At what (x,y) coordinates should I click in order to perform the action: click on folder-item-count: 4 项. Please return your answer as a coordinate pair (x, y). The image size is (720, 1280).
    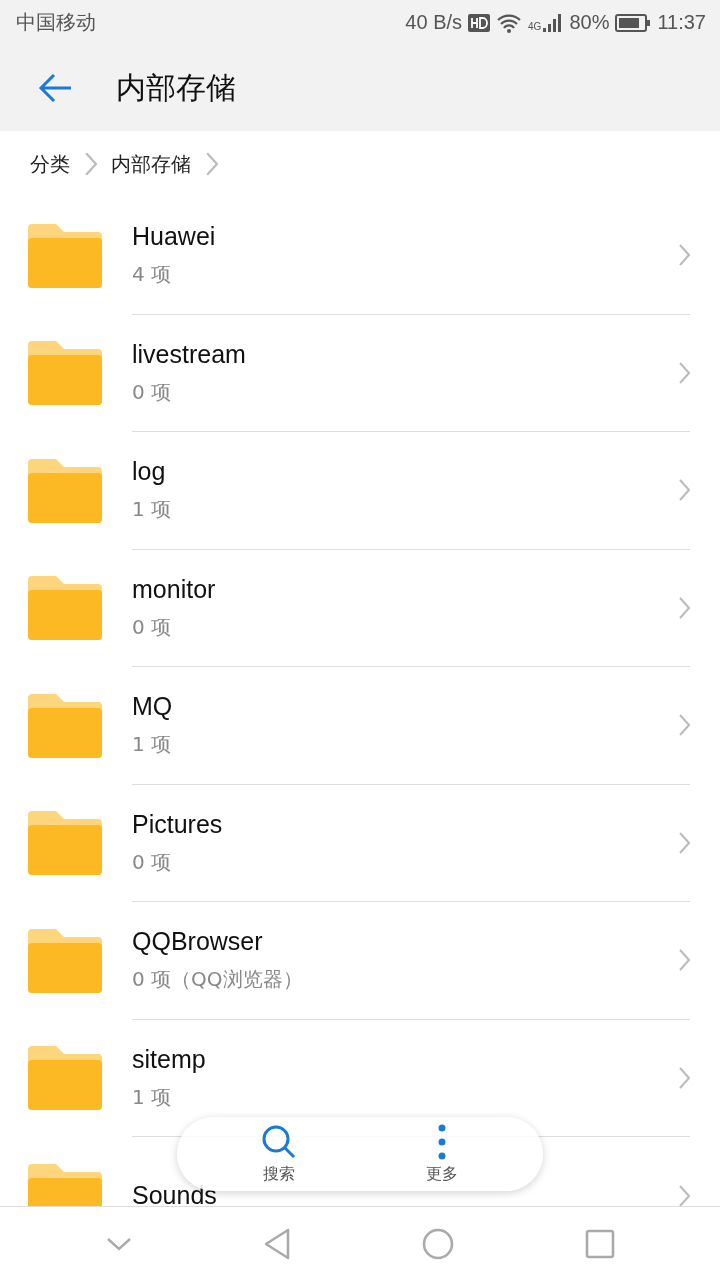
    Looking at the image, I should click on (152, 275).